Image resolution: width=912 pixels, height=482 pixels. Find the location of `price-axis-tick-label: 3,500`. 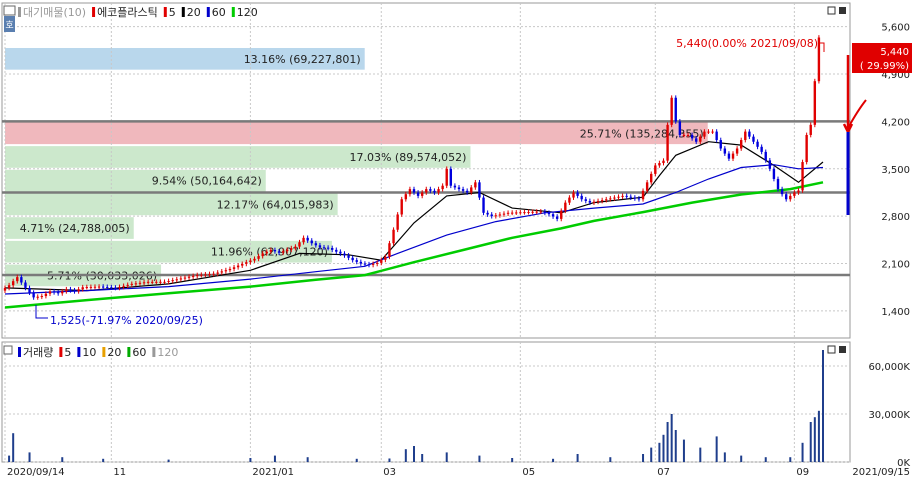

price-axis-tick-label: 3,500 is located at coordinates (895, 170).